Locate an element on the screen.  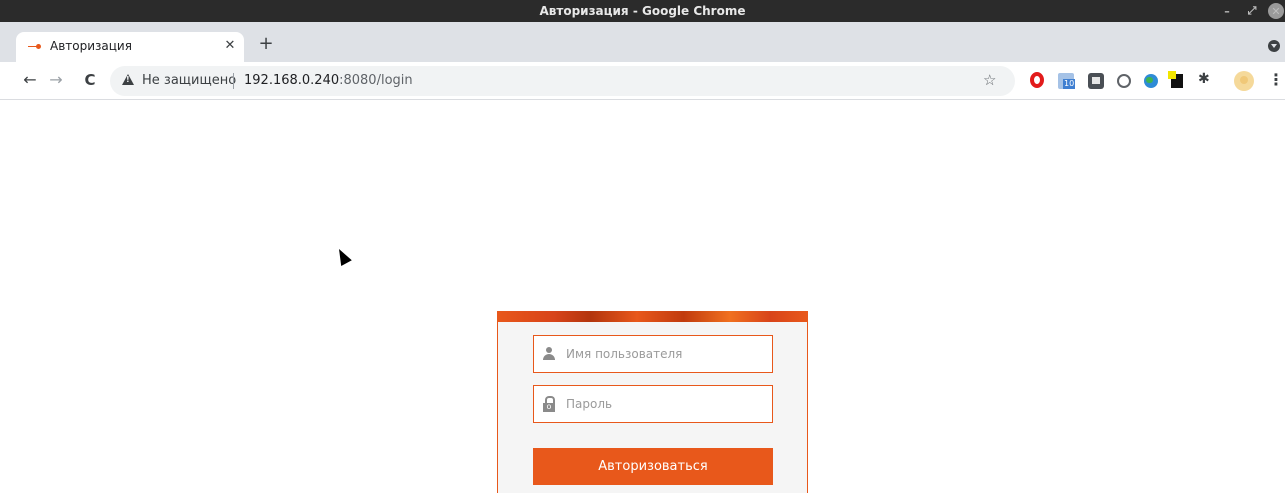
login-form: Авторизоваться is located at coordinates (652, 402).